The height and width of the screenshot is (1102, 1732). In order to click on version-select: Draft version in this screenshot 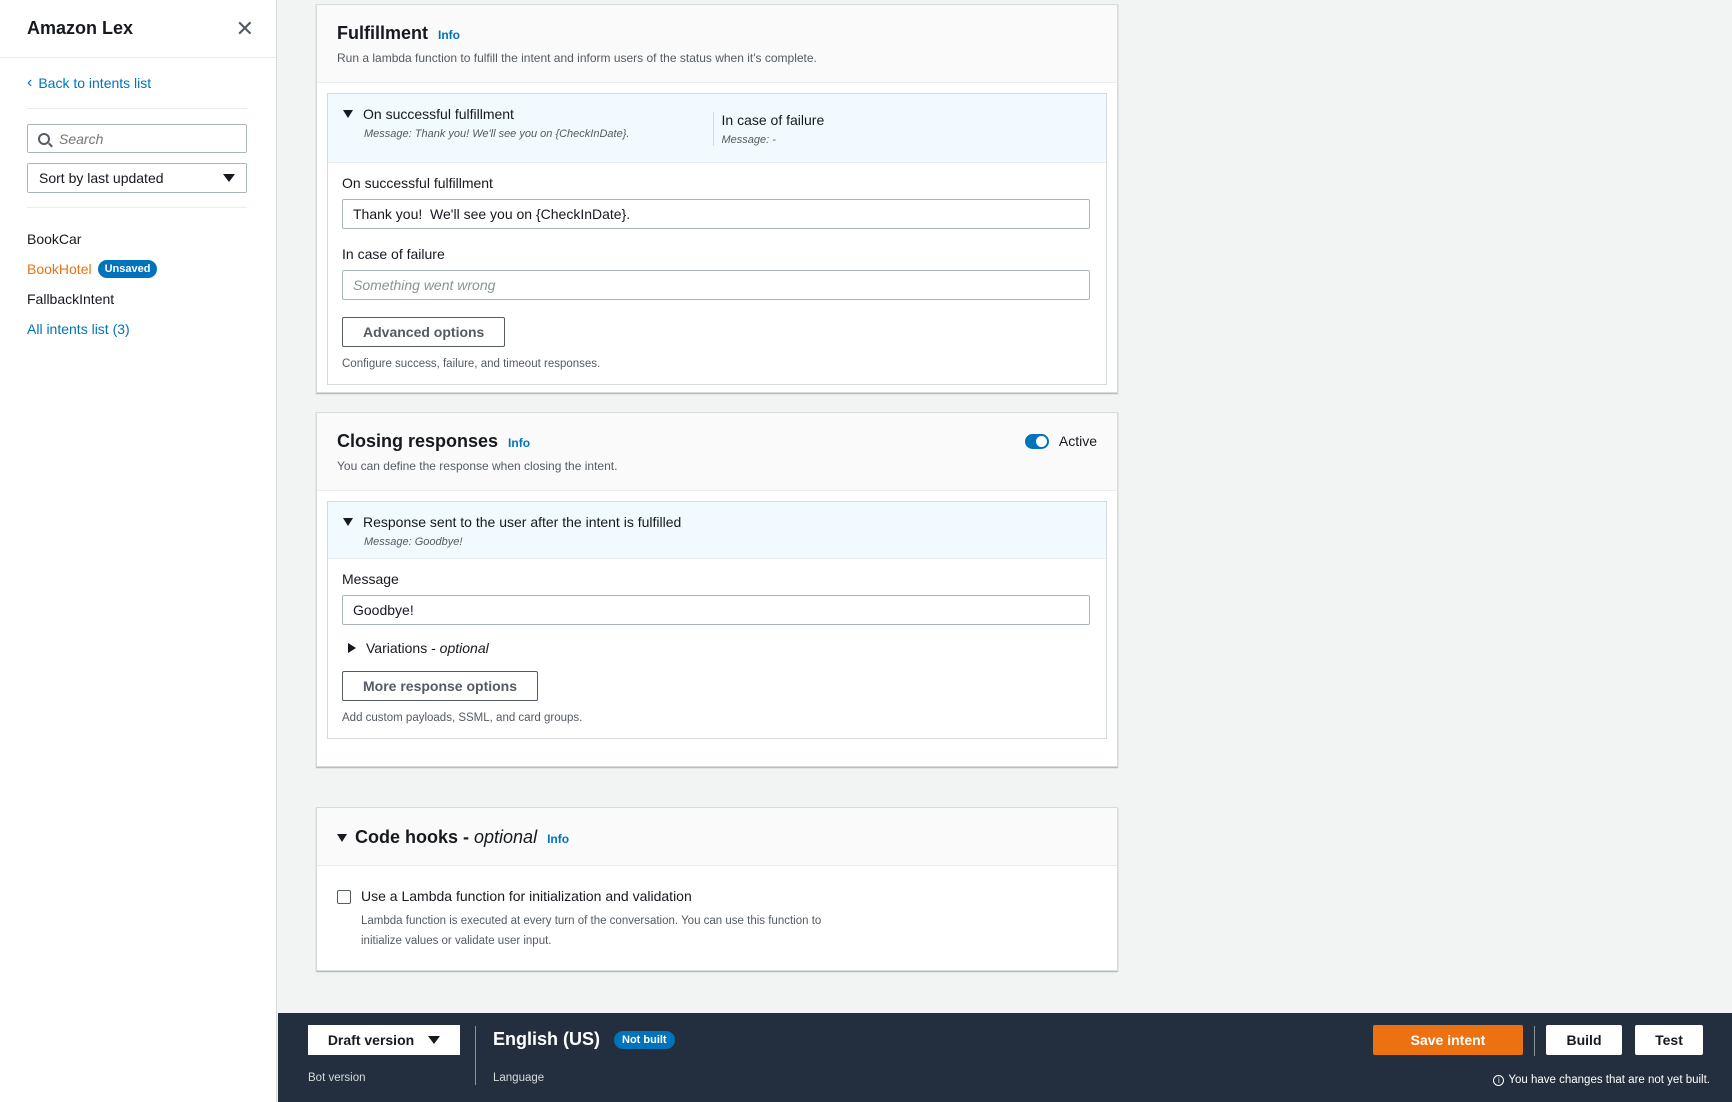, I will do `click(384, 1040)`.